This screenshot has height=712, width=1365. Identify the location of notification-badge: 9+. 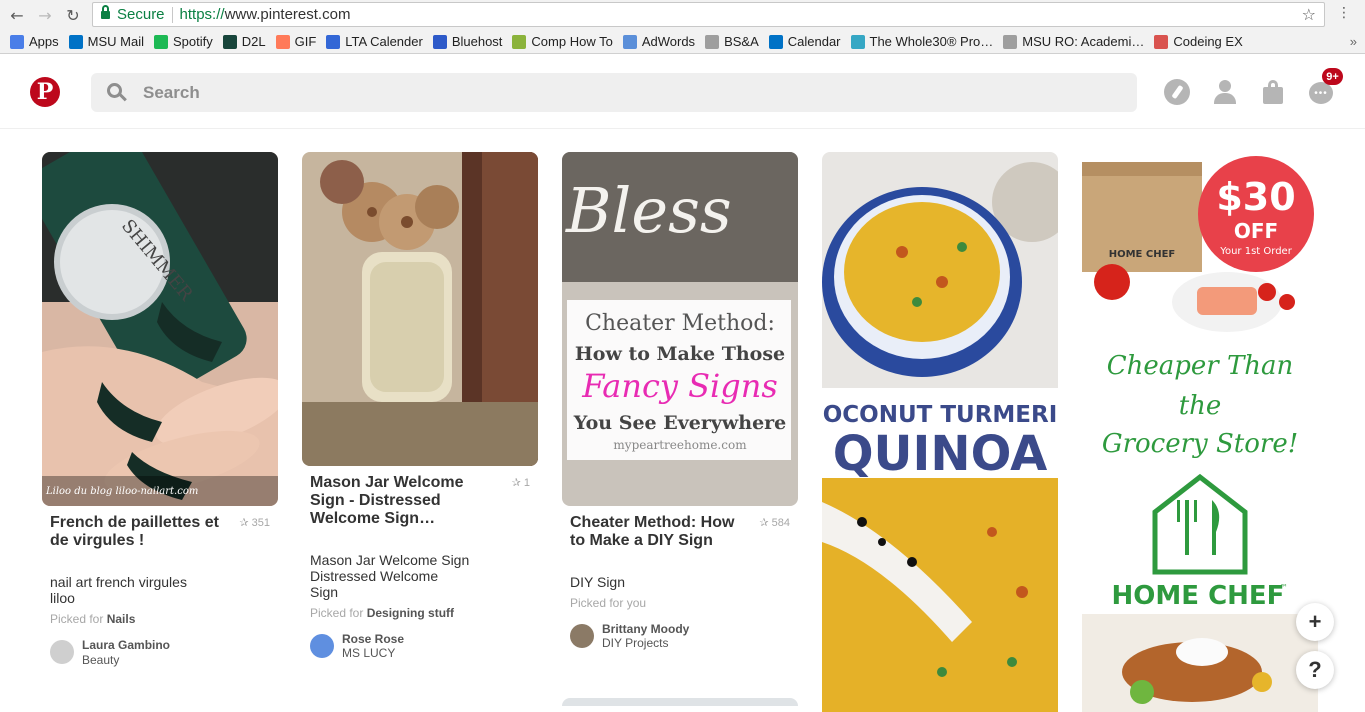
(1332, 76).